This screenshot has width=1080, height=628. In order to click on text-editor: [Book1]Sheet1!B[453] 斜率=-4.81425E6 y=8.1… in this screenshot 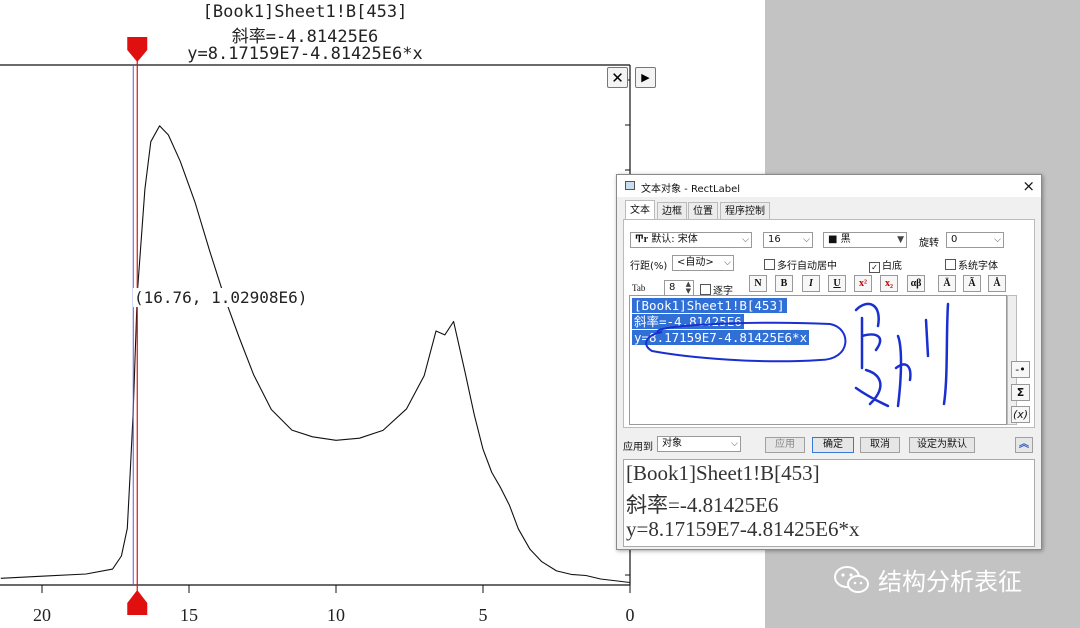, I will do `click(818, 360)`.